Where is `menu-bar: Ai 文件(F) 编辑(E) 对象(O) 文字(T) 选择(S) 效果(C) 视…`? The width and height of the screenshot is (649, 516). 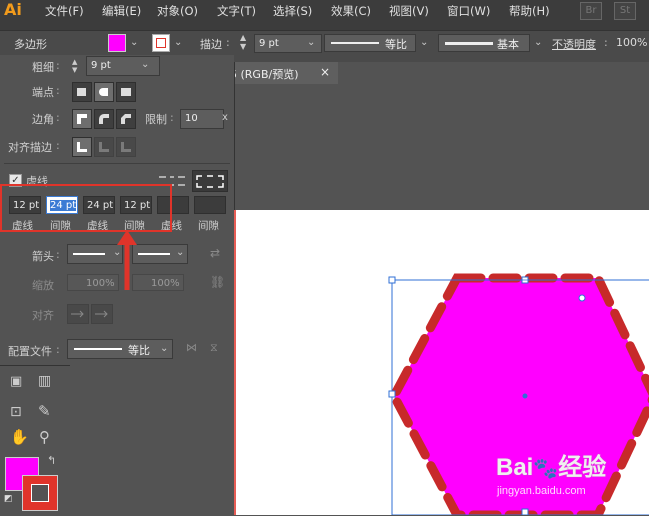 menu-bar: Ai 文件(F) 编辑(E) 对象(O) 文字(T) 选择(S) 效果(C) 视… is located at coordinates (324, 10).